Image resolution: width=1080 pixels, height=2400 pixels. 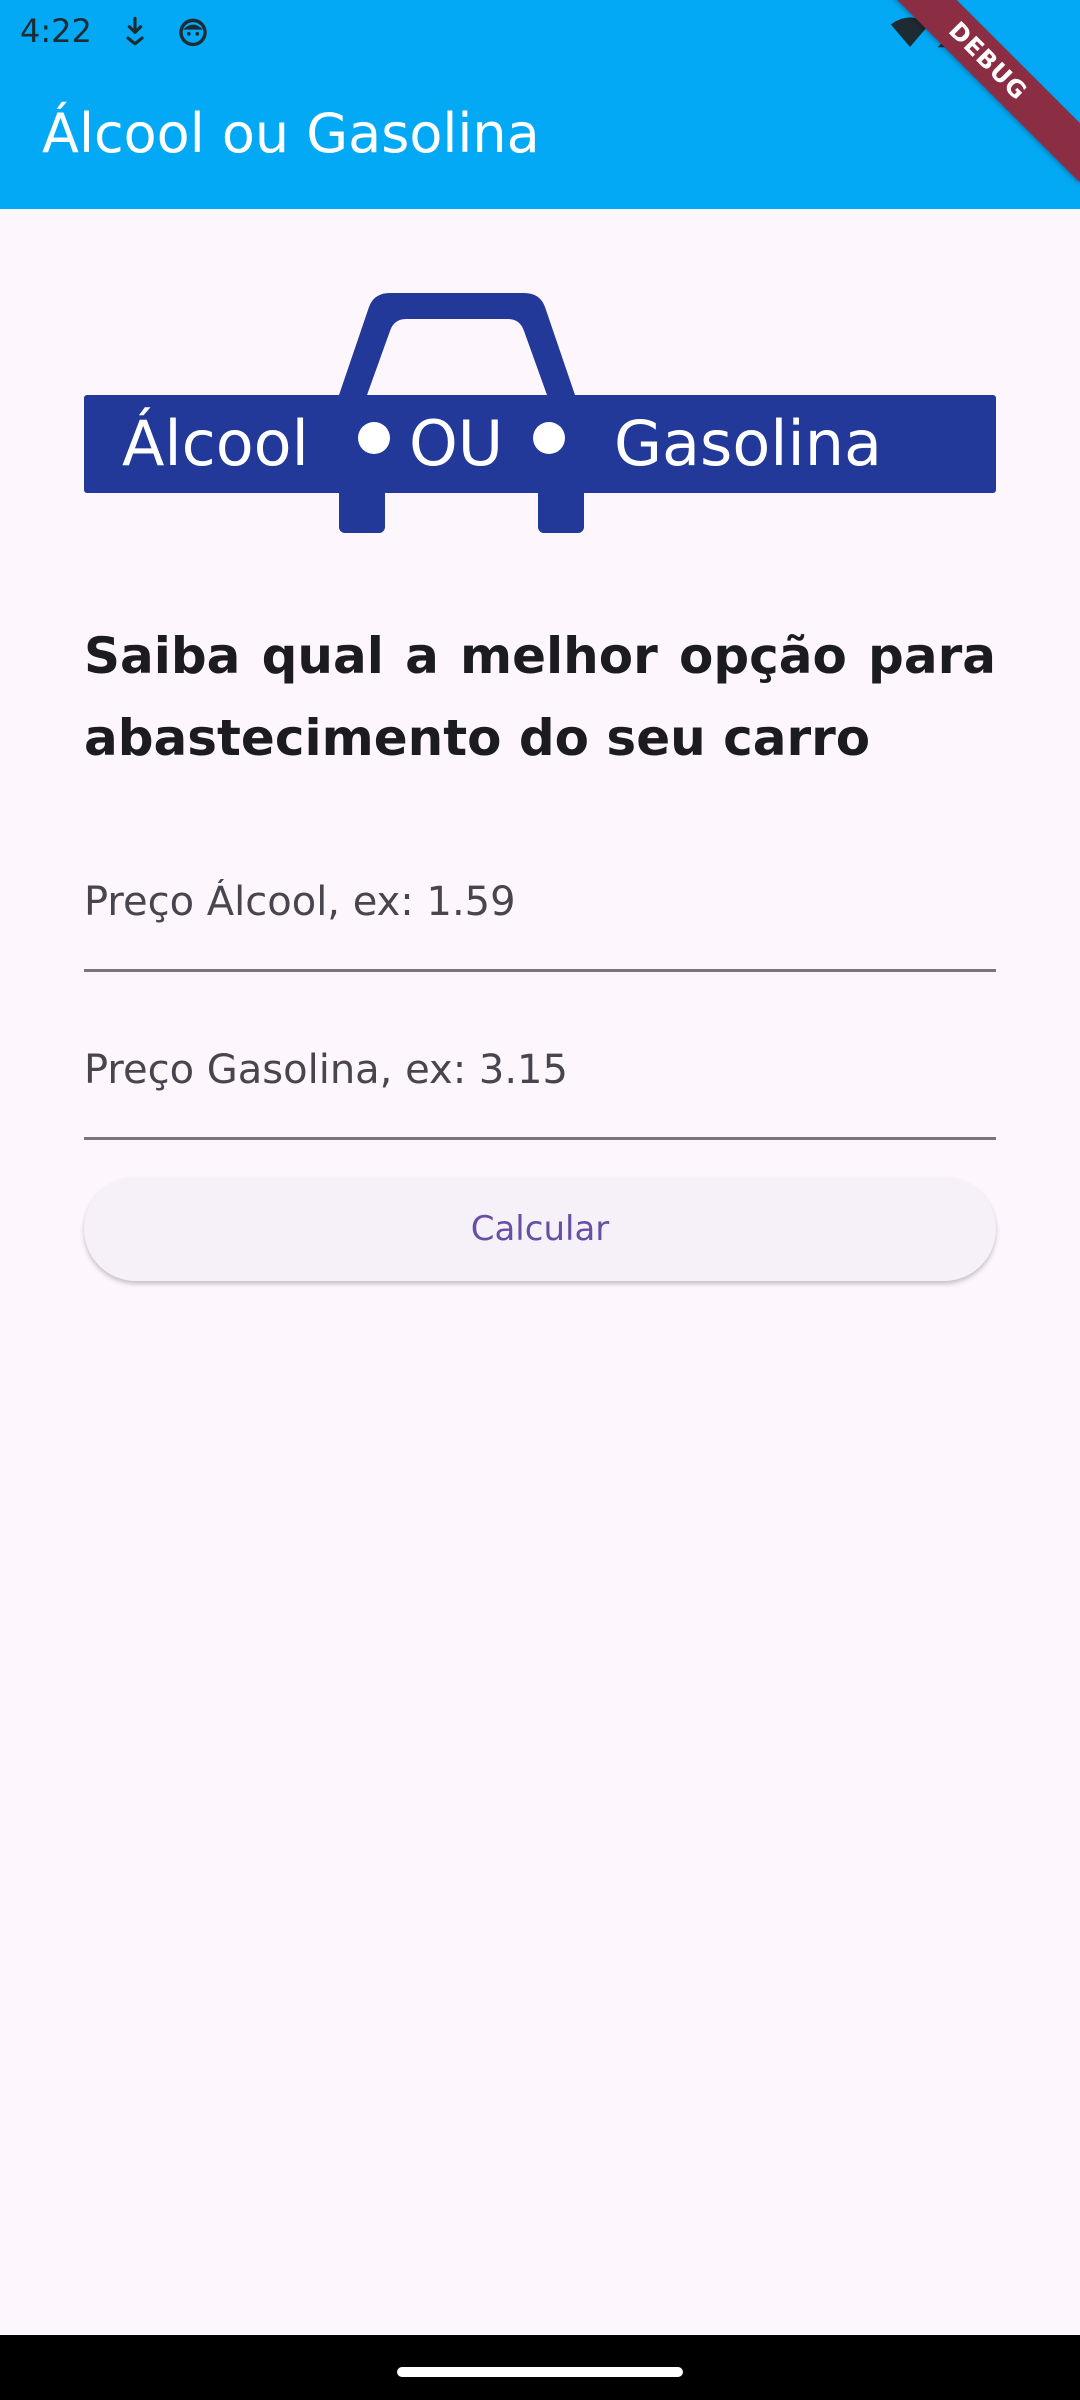 What do you see at coordinates (215, 443) in the screenshot?
I see `logo-word-left: Álcool` at bounding box center [215, 443].